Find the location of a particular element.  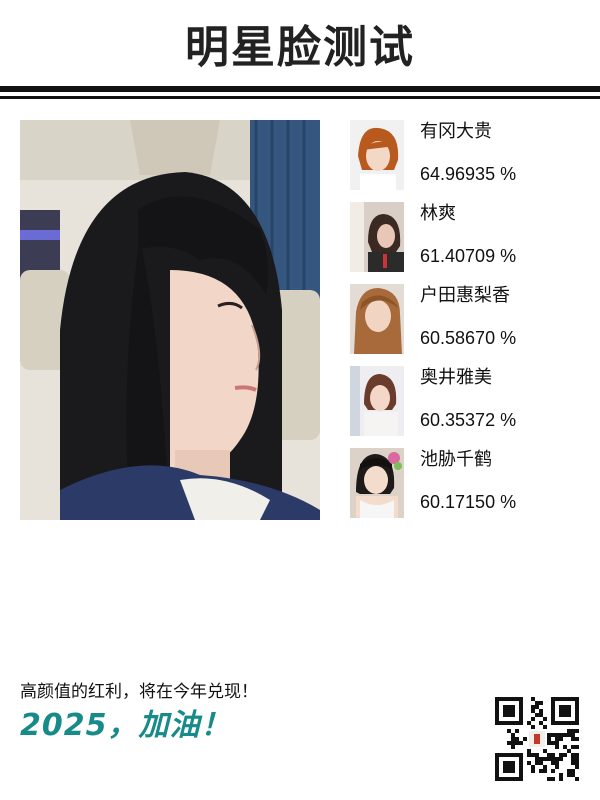

similarity-score: 60.17150 % is located at coordinates (468, 502).